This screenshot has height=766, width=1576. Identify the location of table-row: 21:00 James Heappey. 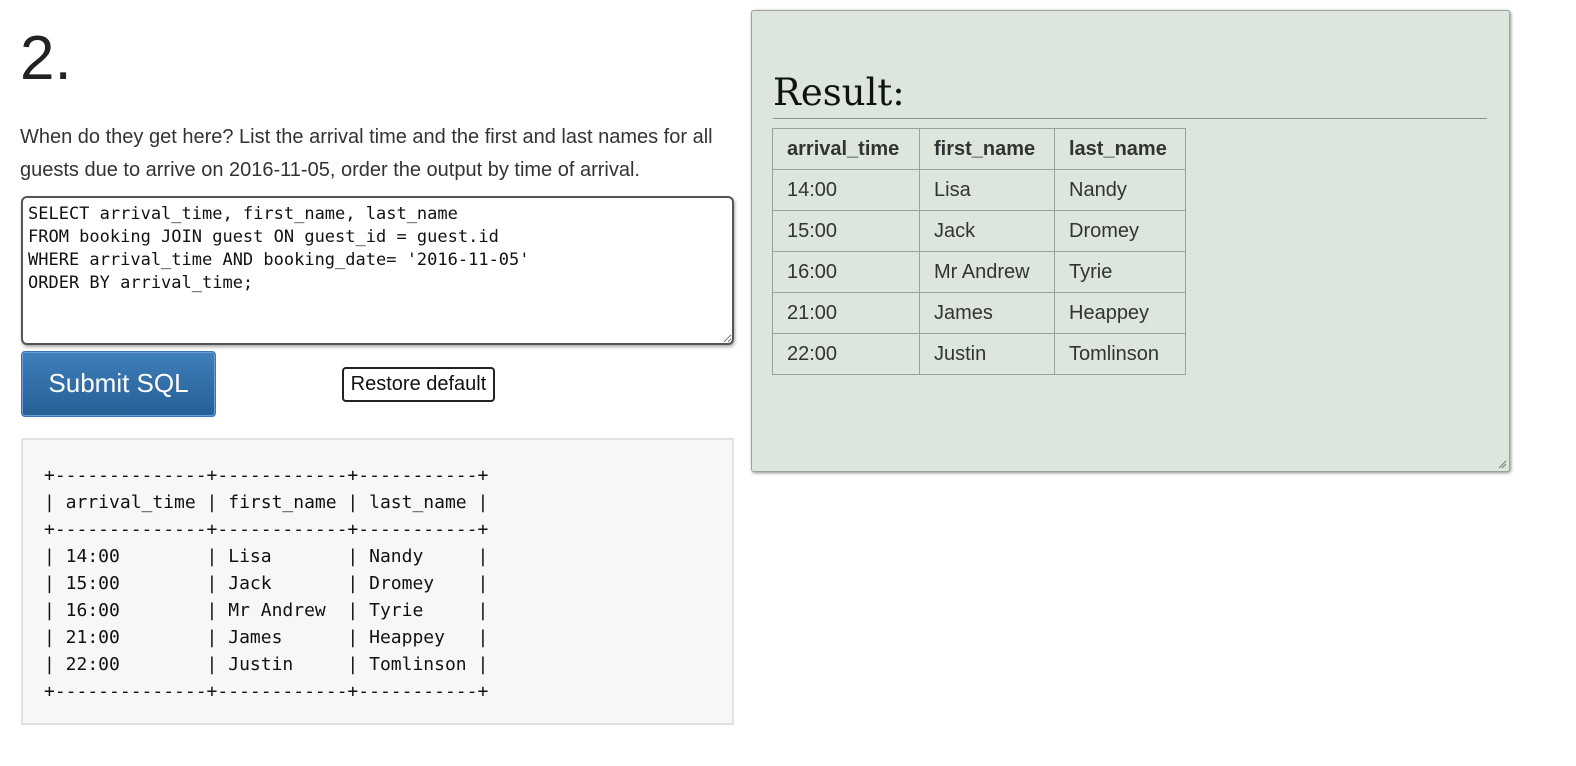
(979, 313).